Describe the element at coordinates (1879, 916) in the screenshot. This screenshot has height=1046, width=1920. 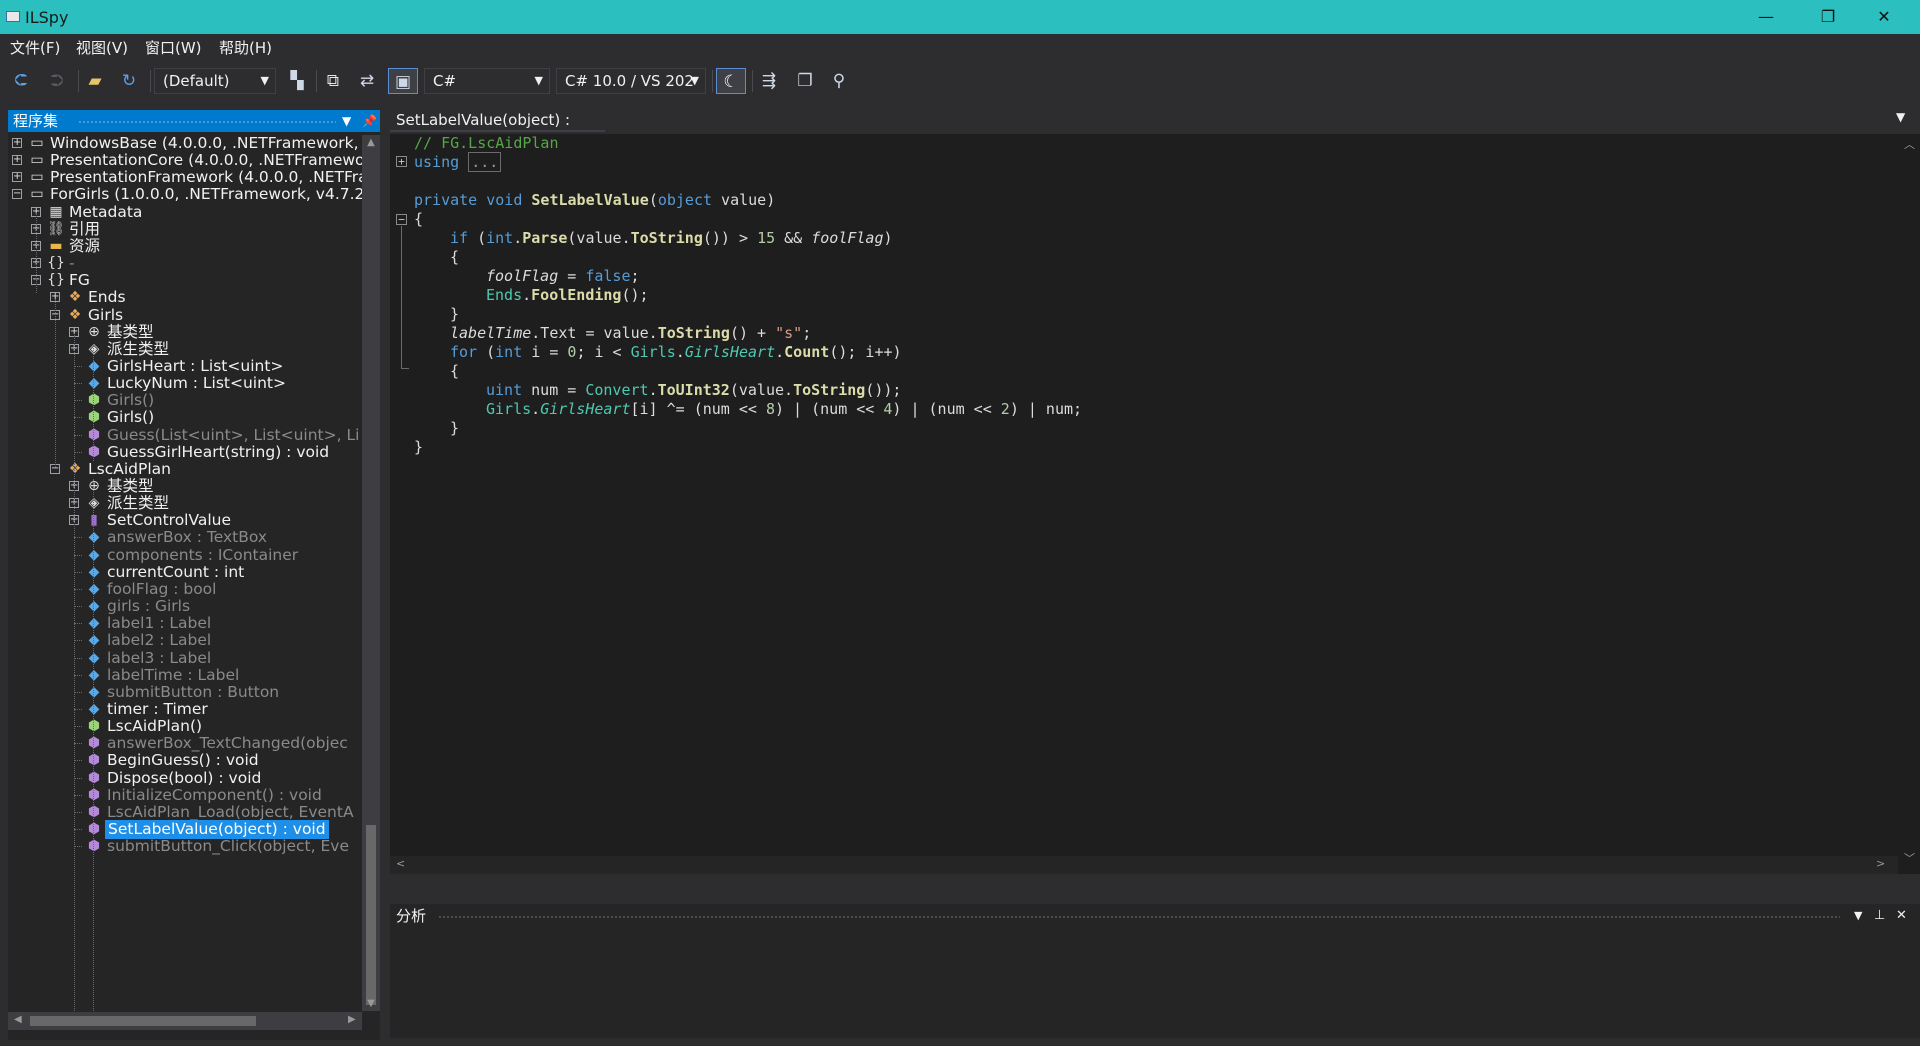
I see `pin-icon: ⊥` at that location.